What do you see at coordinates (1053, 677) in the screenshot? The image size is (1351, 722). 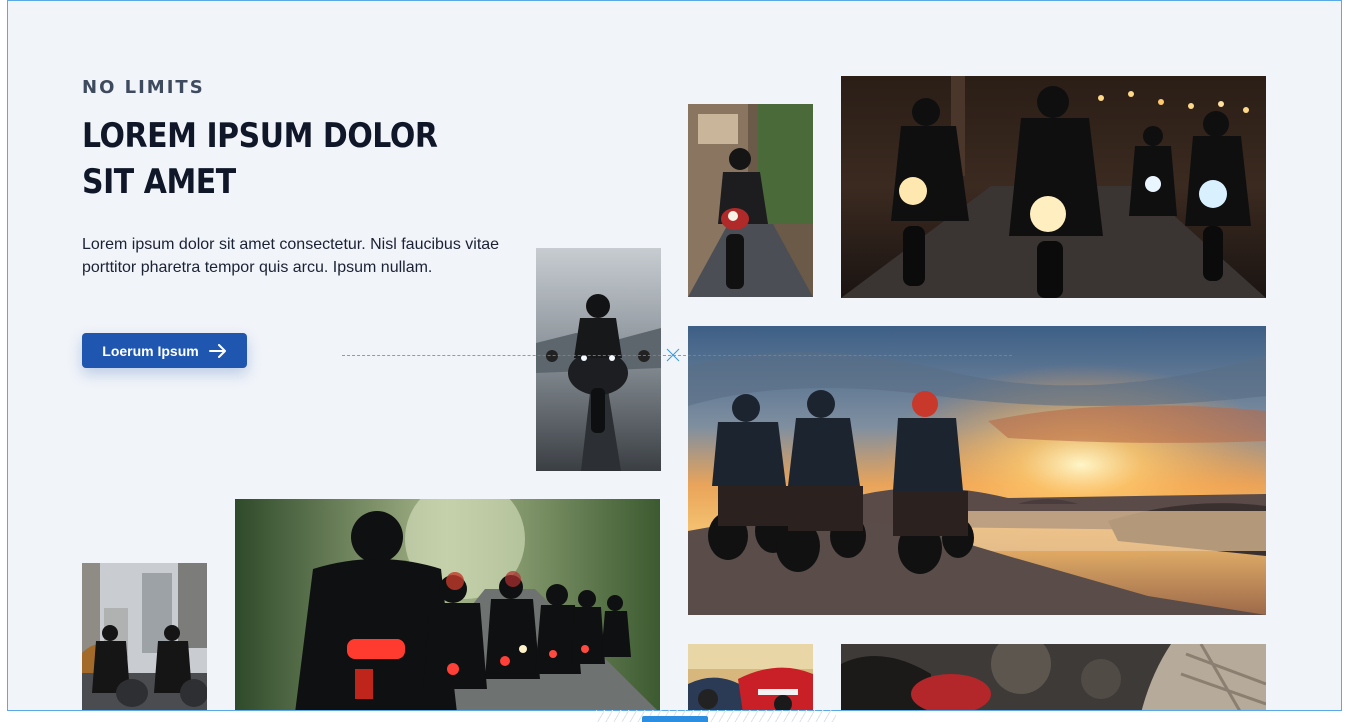 I see `photo-rider-closeup` at bounding box center [1053, 677].